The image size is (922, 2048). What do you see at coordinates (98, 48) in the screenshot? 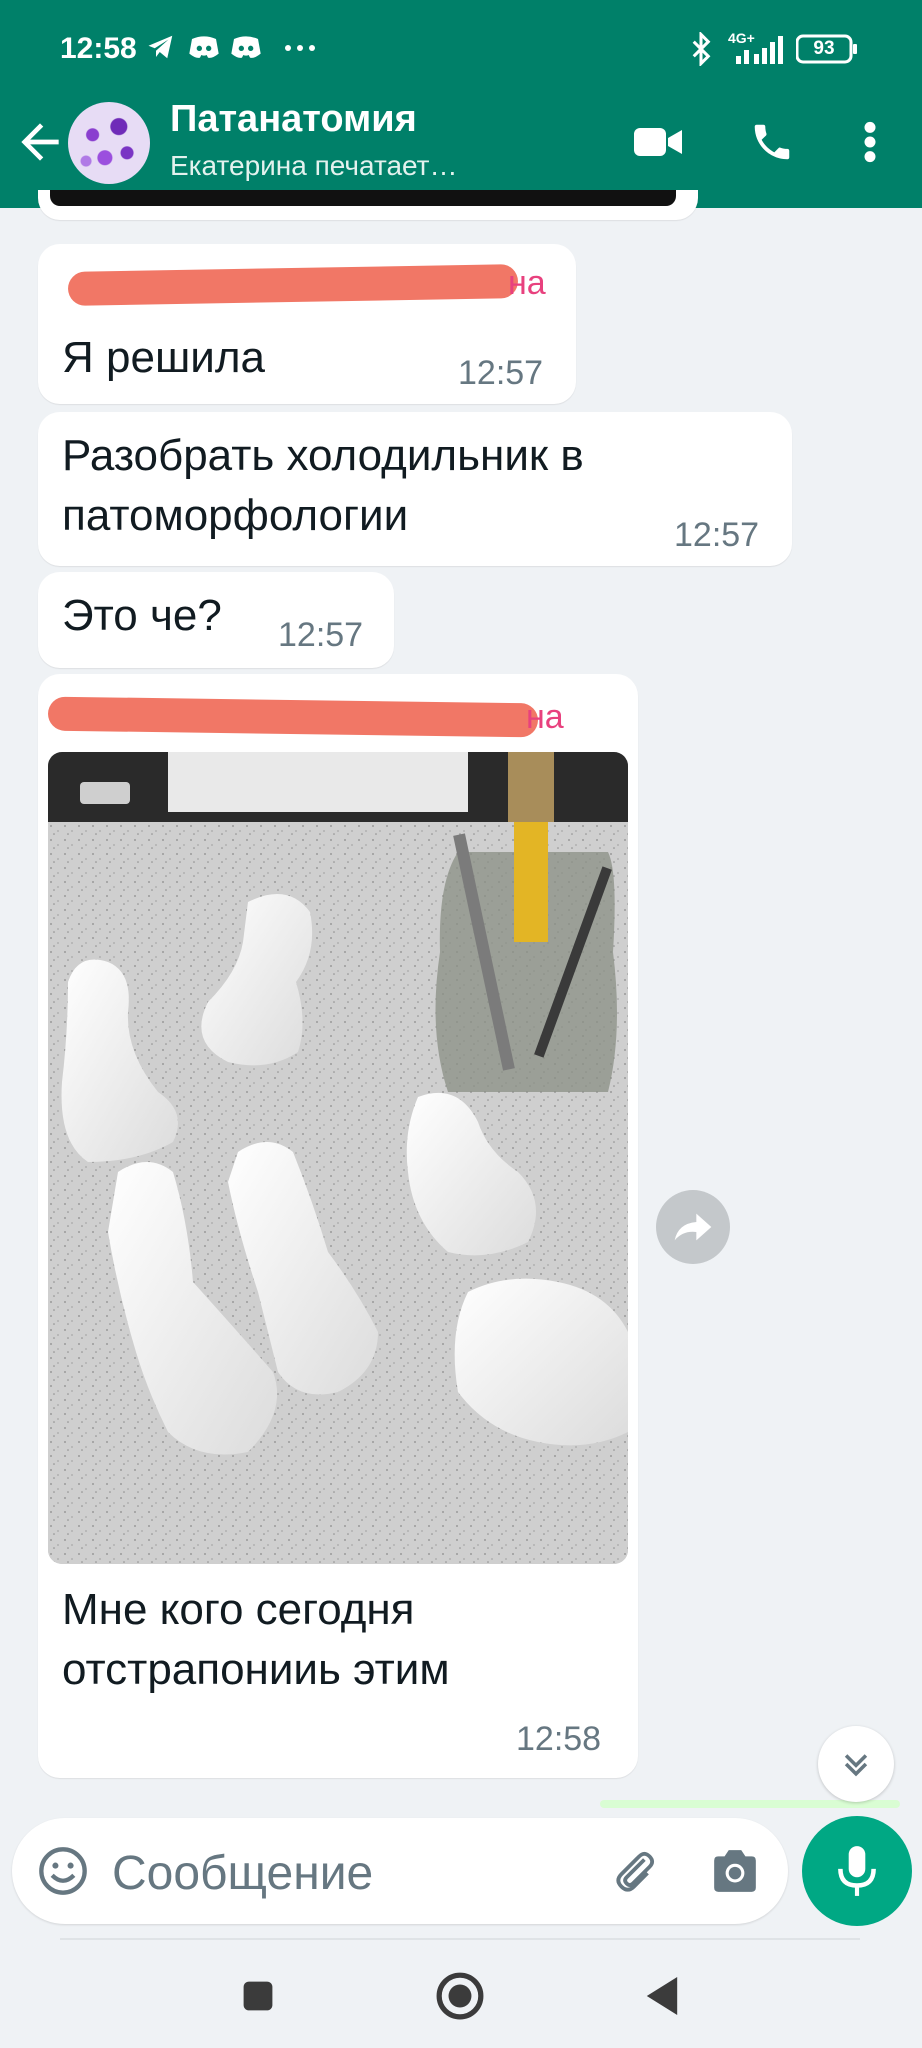
I see `status-time: 12:58` at bounding box center [98, 48].